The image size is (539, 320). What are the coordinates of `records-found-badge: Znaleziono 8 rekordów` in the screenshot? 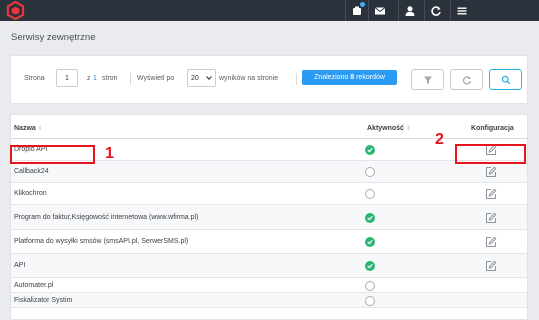 It's located at (349, 77).